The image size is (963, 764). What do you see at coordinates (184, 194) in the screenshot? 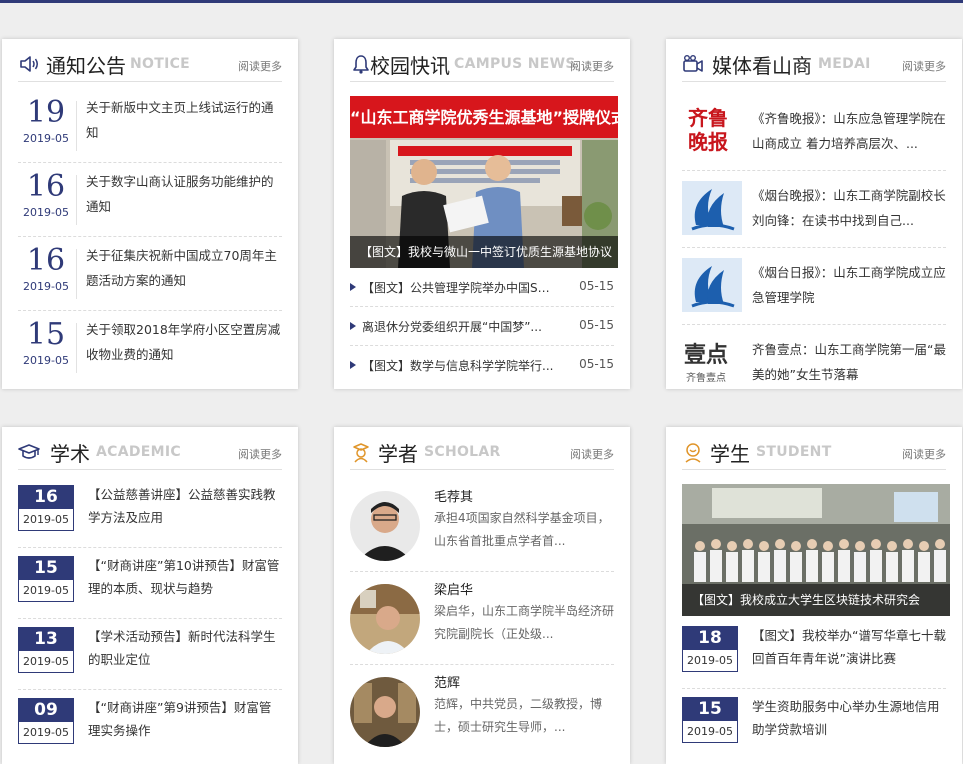
I see `notice-link: 关于数字山商认证服务功能维护的通知` at bounding box center [184, 194].